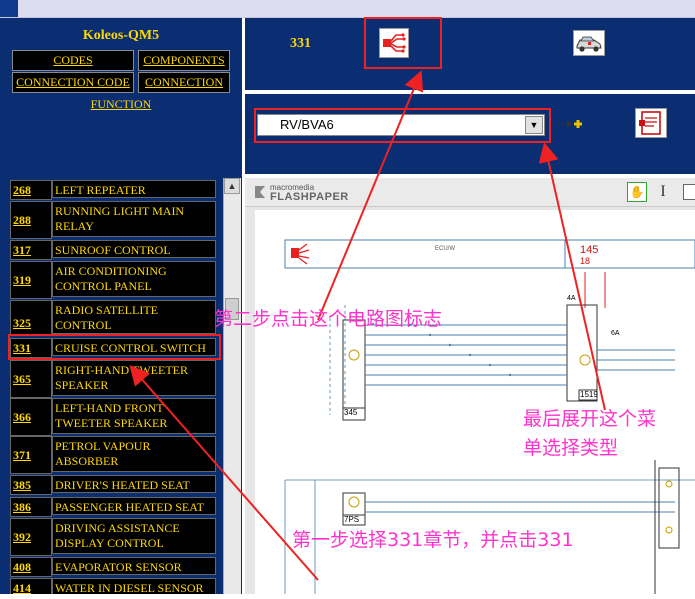 The image size is (695, 599). I want to click on annotation-last-line1: 最后展开这个菜, so click(590, 419).